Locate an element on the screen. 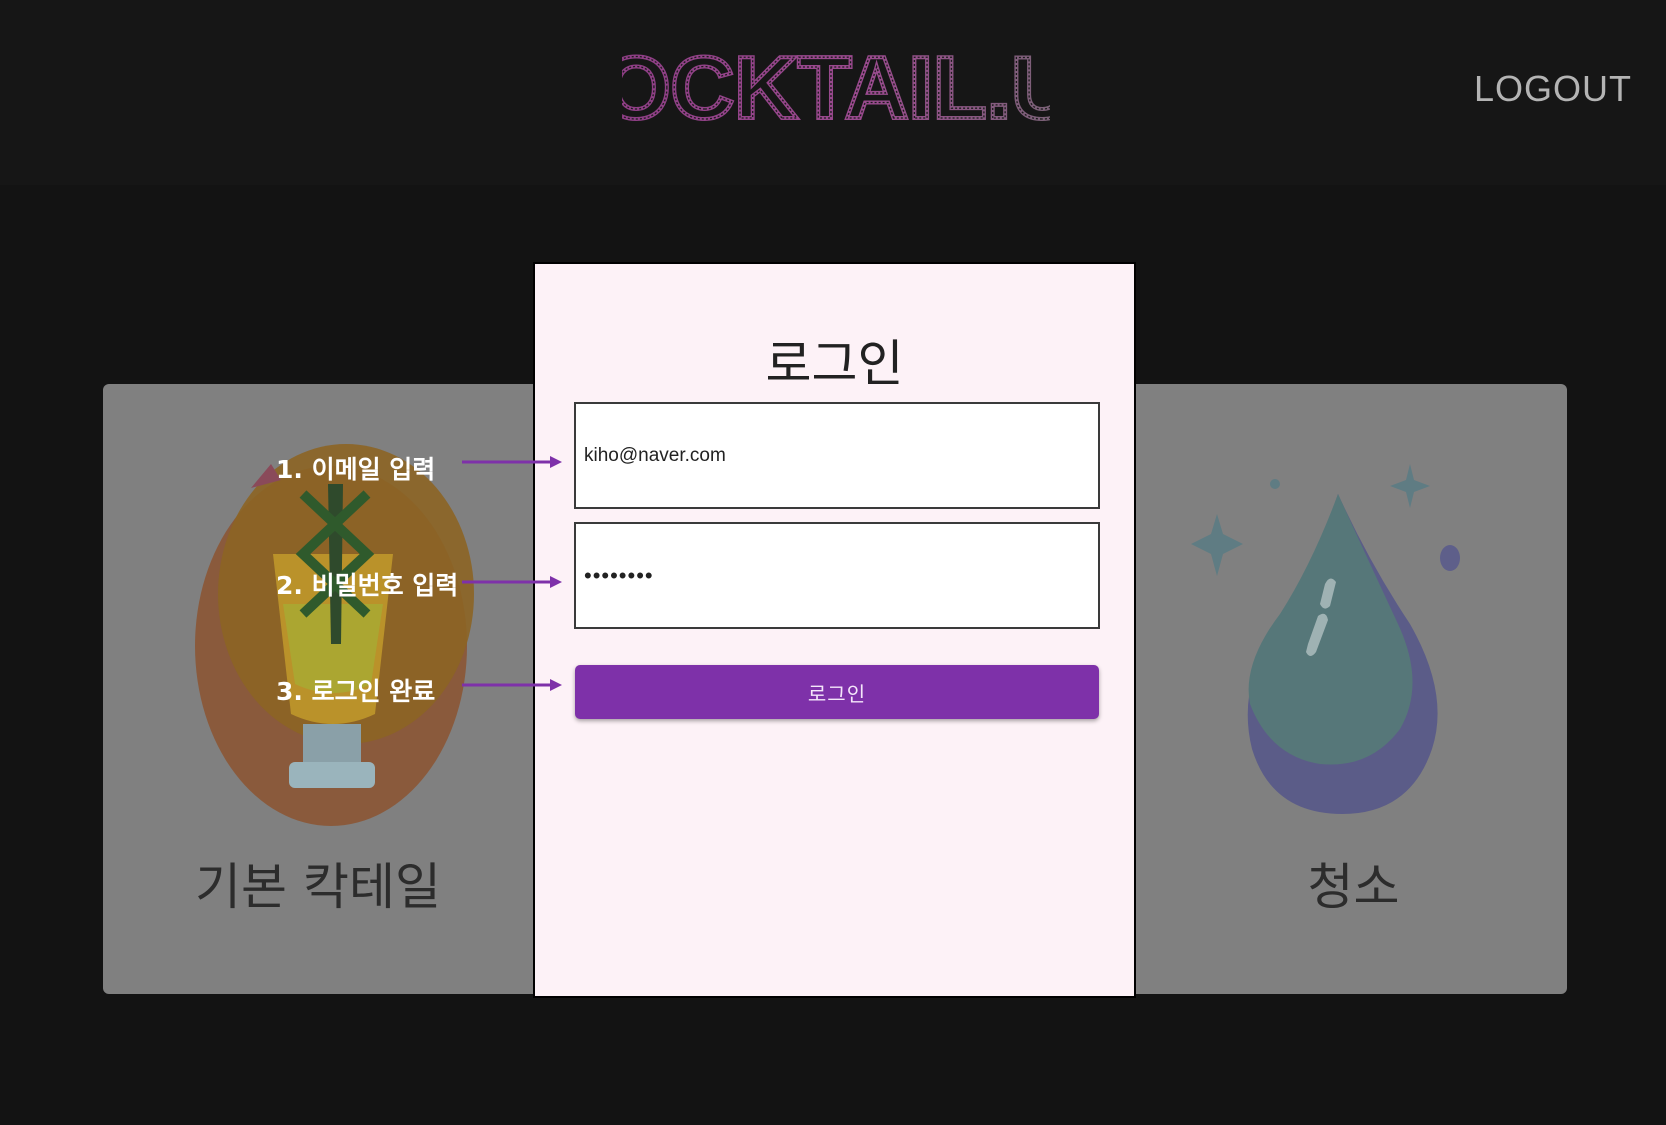 The height and width of the screenshot is (1125, 1666). site-logo: COCKTAIL.US COCKTAIL.US is located at coordinates (836, 85).